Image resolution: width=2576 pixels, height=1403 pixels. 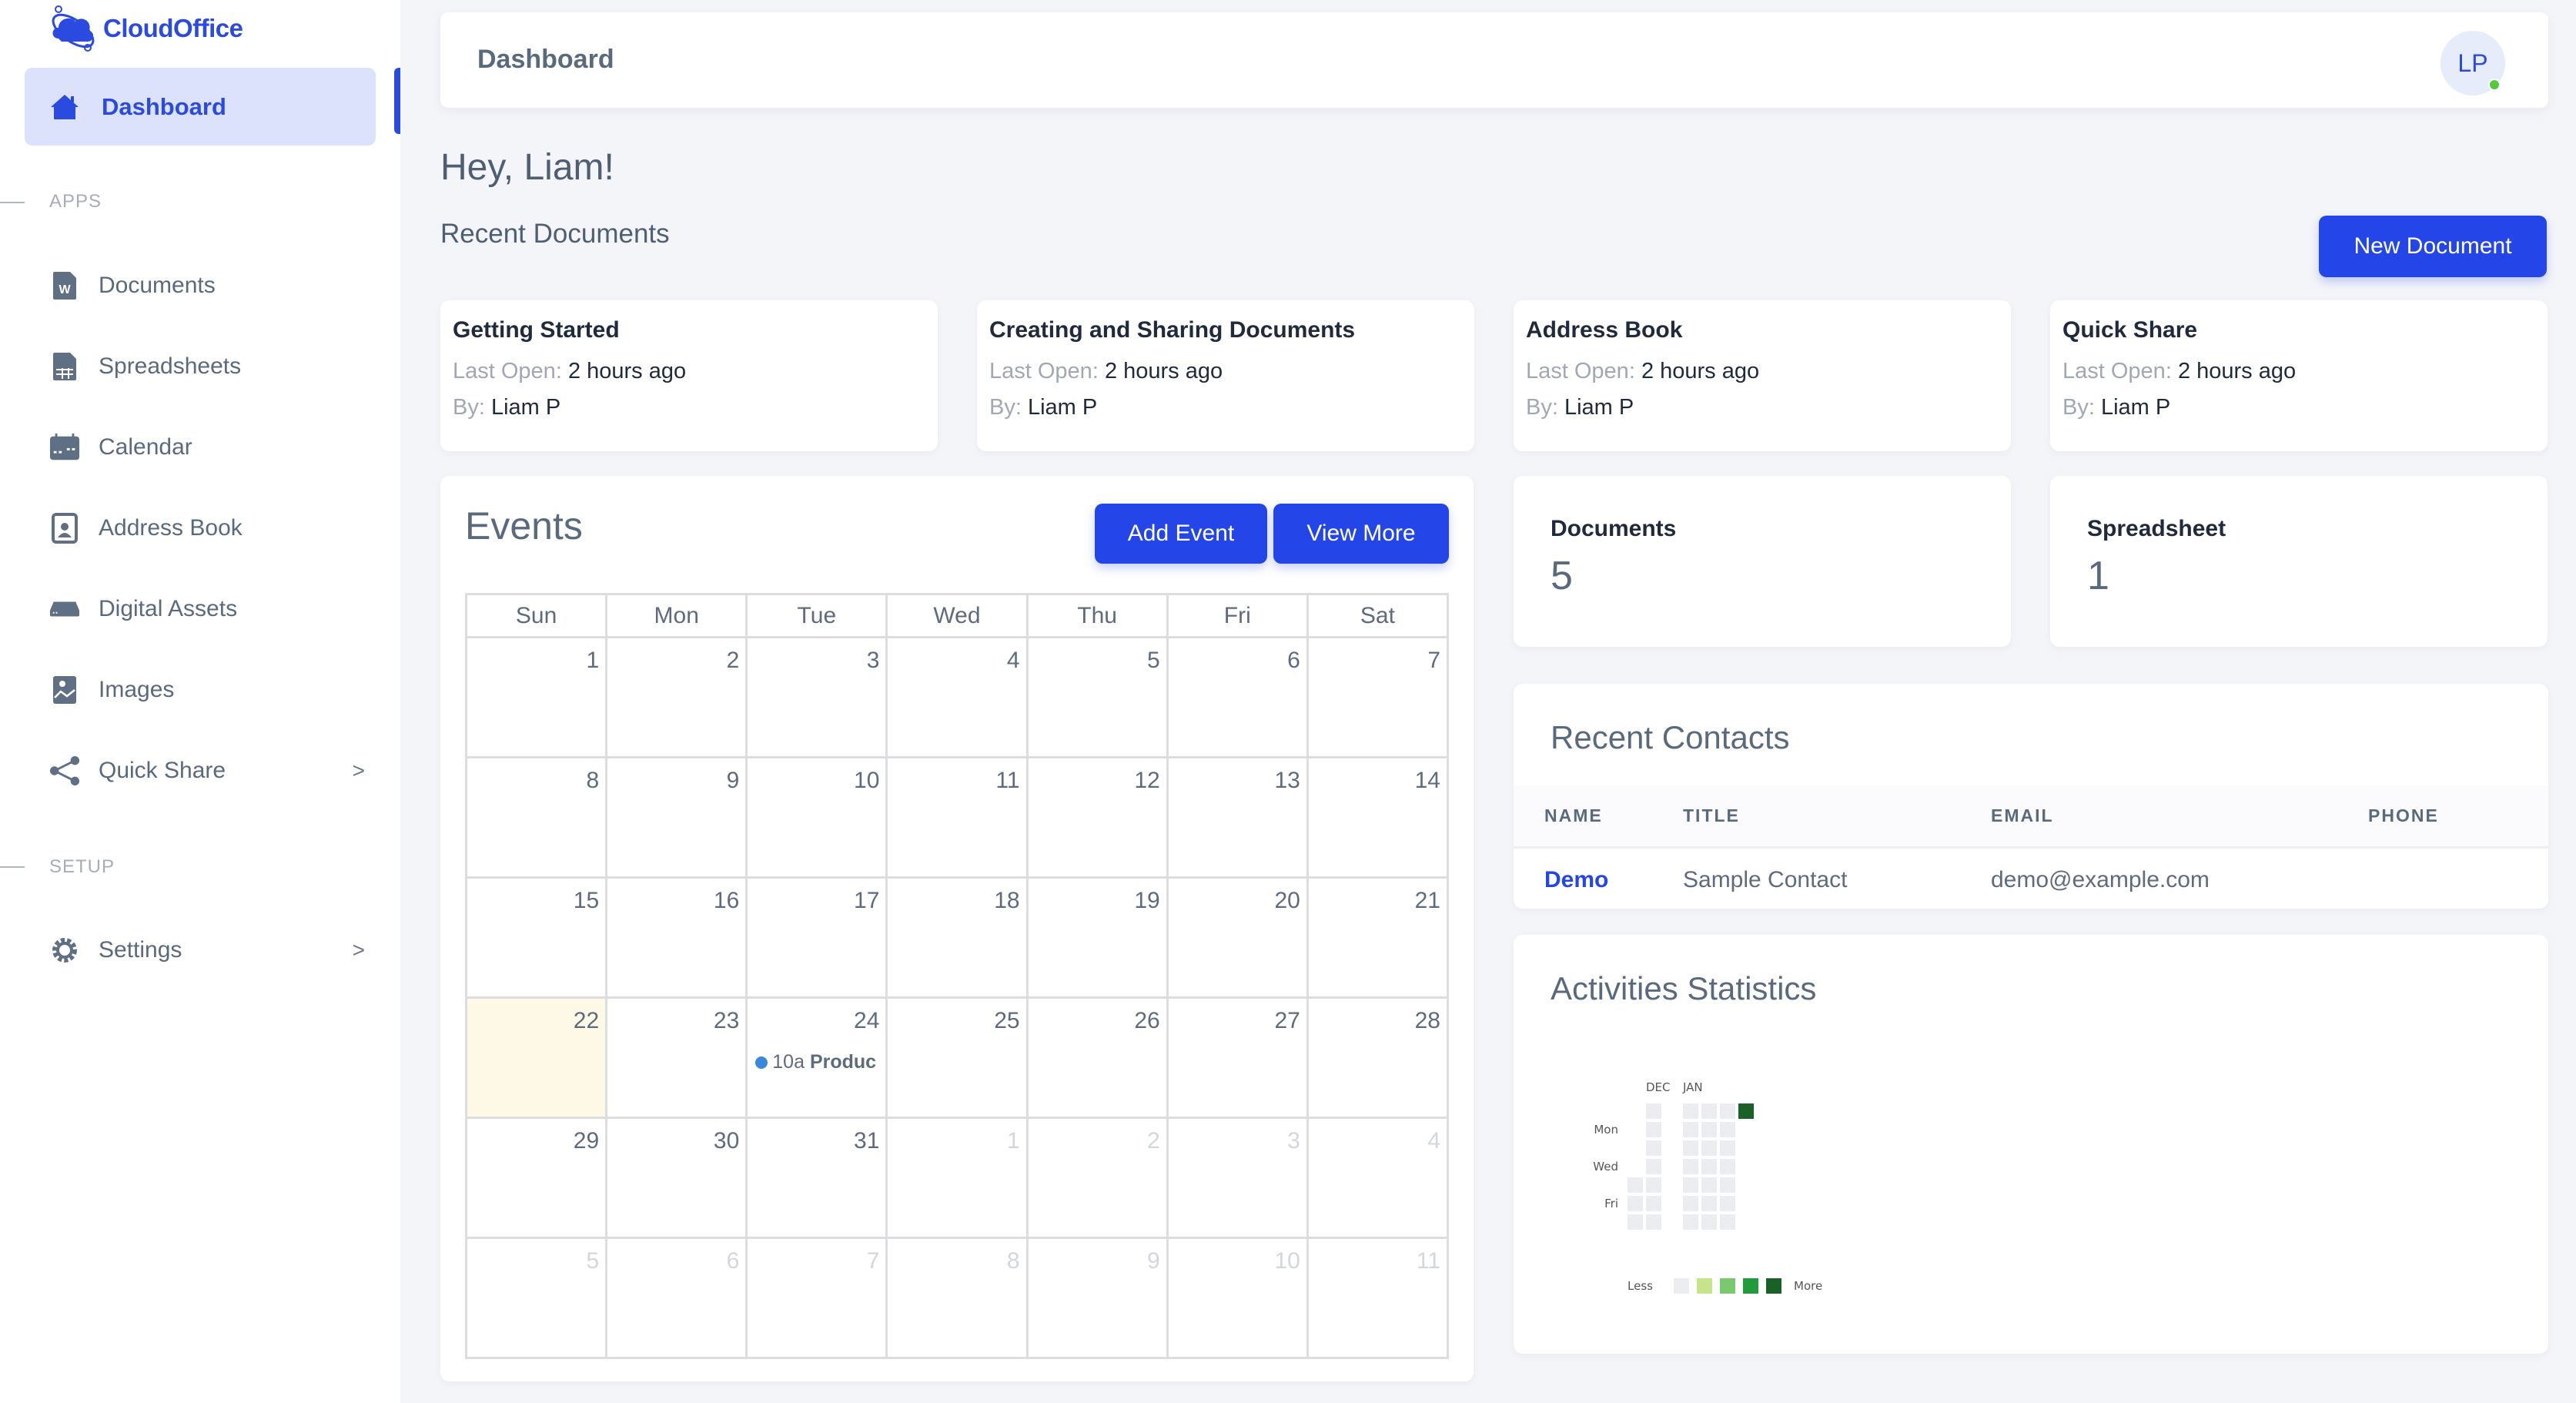 I want to click on sidebar-item-dashboard: Dashboard, so click(x=200, y=107).